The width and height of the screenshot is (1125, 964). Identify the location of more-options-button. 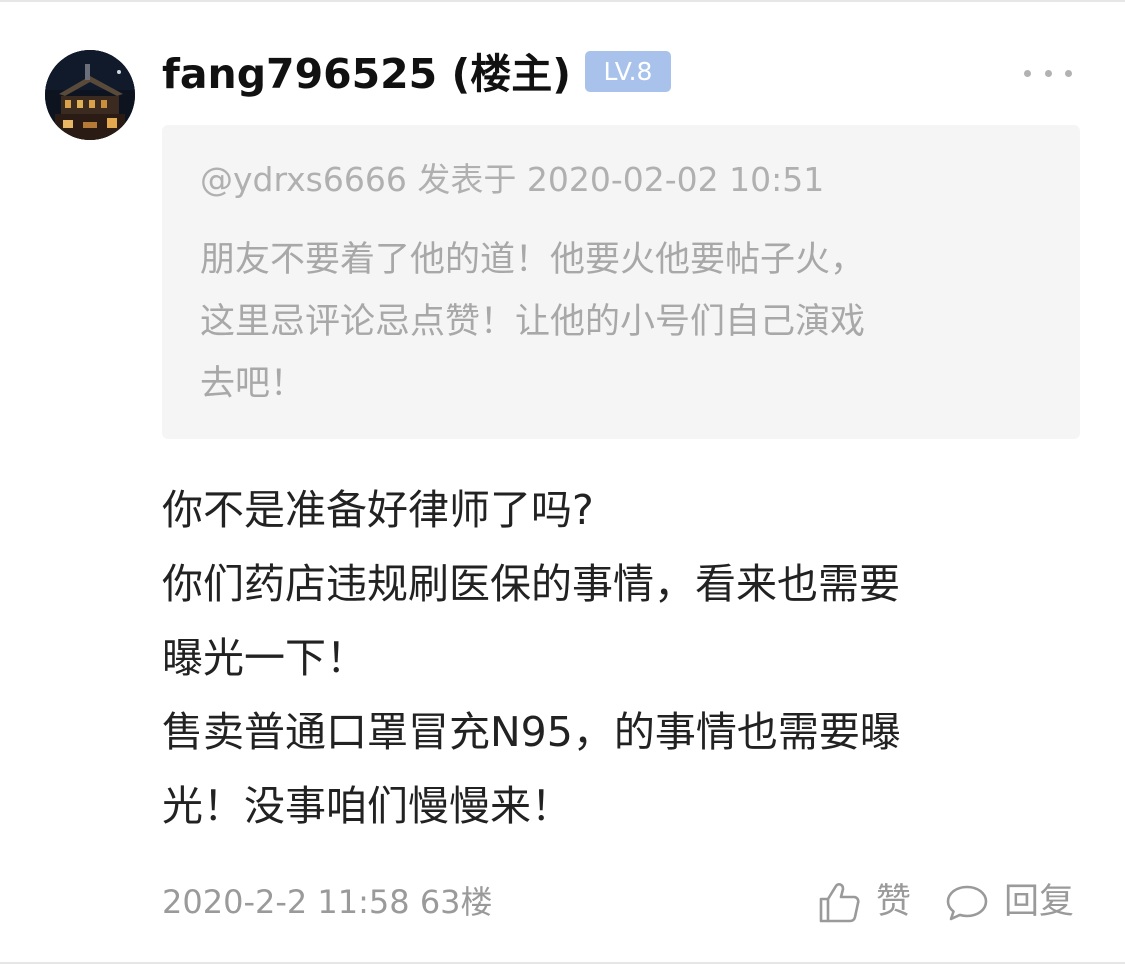
(1048, 73).